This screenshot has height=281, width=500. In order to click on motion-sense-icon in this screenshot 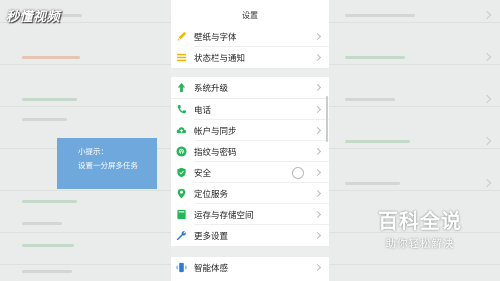, I will do `click(181, 267)`.